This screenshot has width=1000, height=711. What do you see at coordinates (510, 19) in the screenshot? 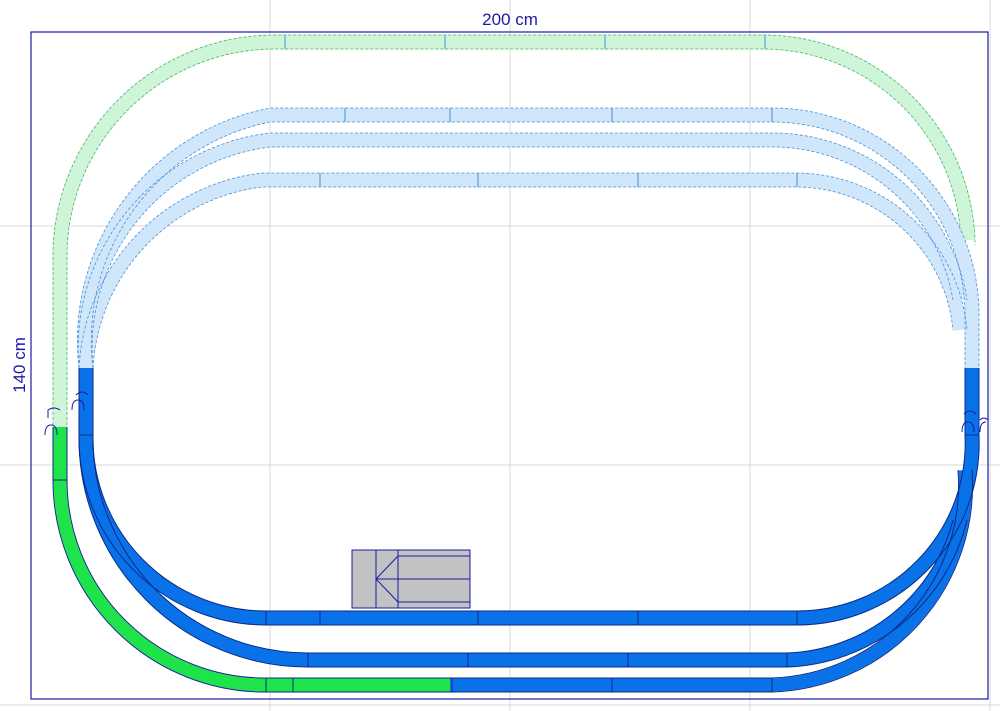
I see `width-dimension-label: 200 cm` at bounding box center [510, 19].